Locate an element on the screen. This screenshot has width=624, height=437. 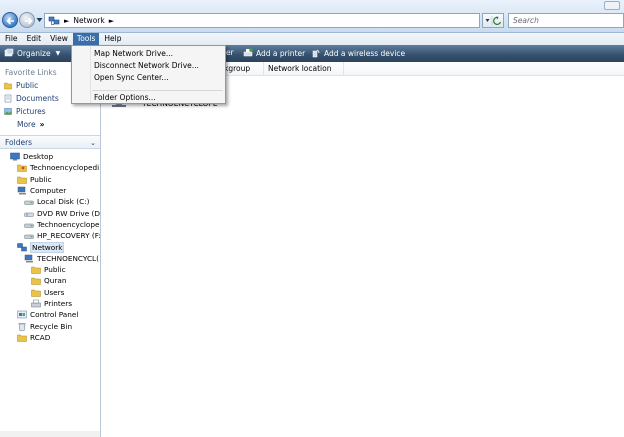
column-workgroup: kgroup is located at coordinates (242, 69).